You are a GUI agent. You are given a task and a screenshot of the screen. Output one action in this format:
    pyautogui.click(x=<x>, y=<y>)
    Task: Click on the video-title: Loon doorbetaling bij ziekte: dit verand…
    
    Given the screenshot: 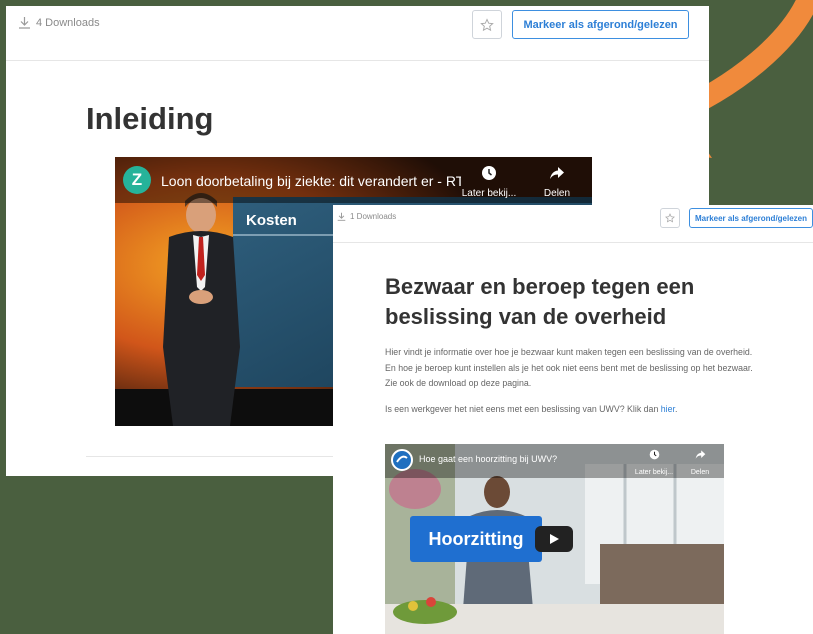 What is the action you would take?
    pyautogui.click(x=311, y=181)
    